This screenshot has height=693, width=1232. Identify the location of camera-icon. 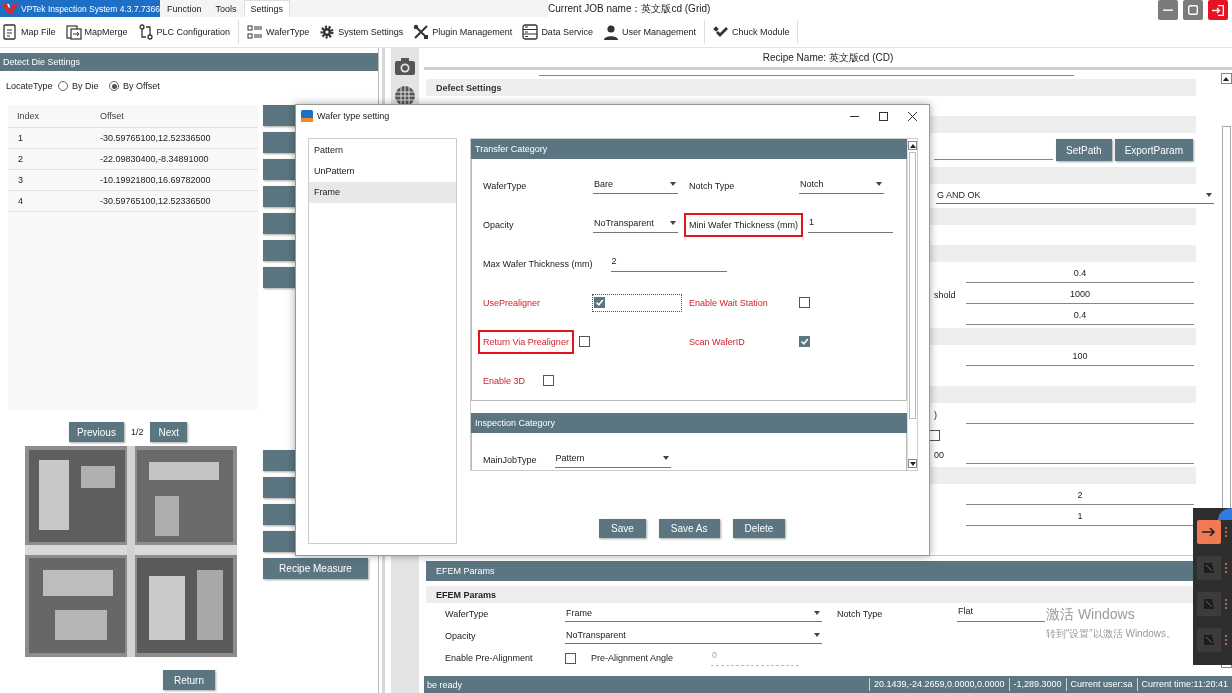
(405, 66).